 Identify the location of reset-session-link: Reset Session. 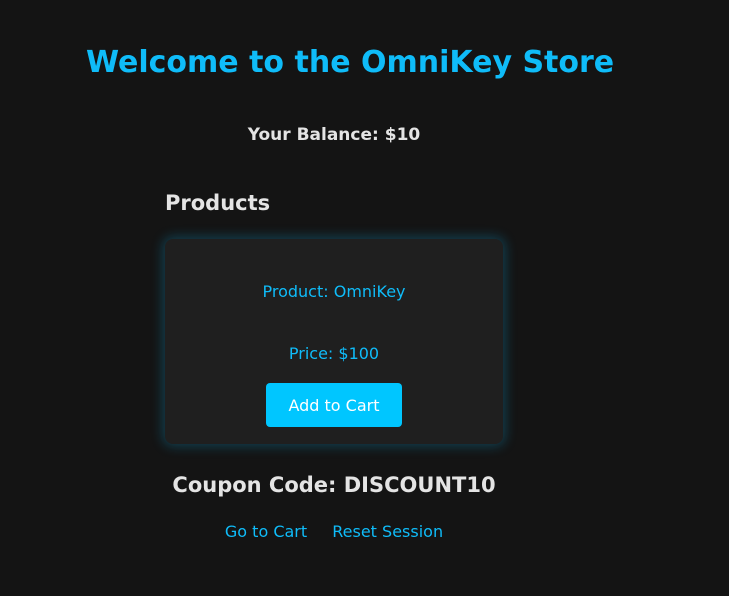
(387, 531).